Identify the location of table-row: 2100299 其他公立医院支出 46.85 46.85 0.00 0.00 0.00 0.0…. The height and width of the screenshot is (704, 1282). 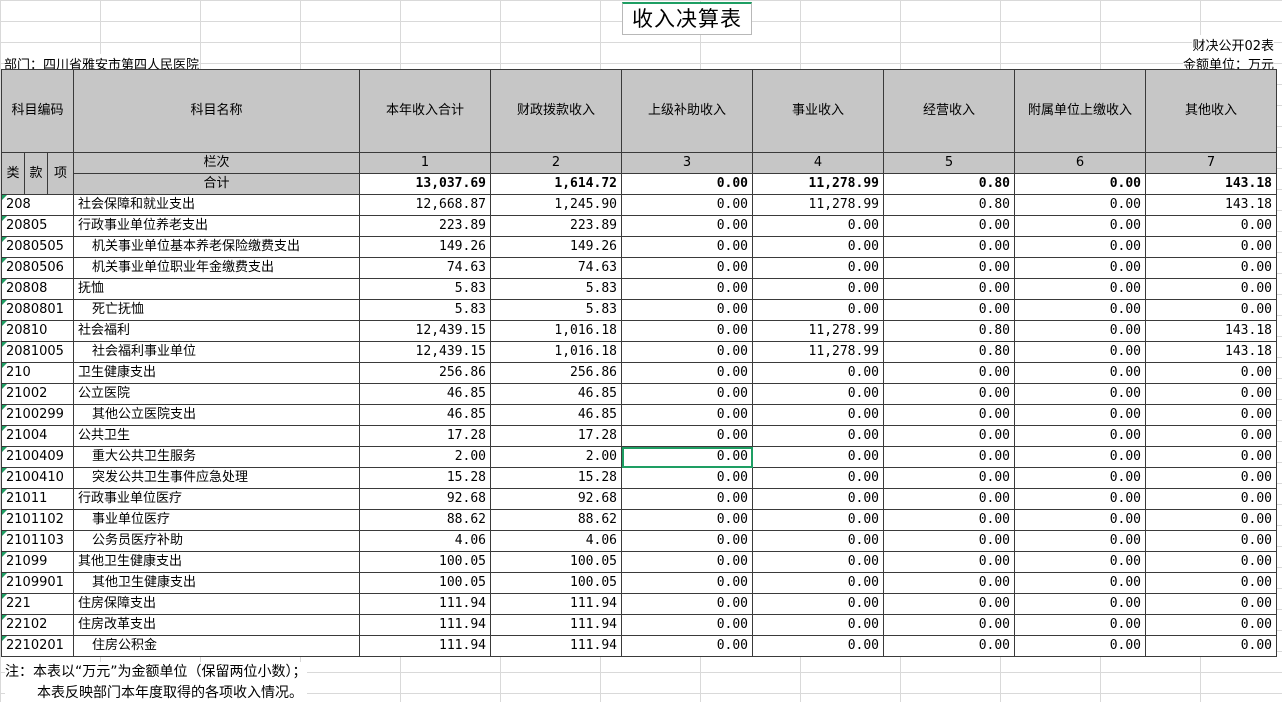
(639, 415).